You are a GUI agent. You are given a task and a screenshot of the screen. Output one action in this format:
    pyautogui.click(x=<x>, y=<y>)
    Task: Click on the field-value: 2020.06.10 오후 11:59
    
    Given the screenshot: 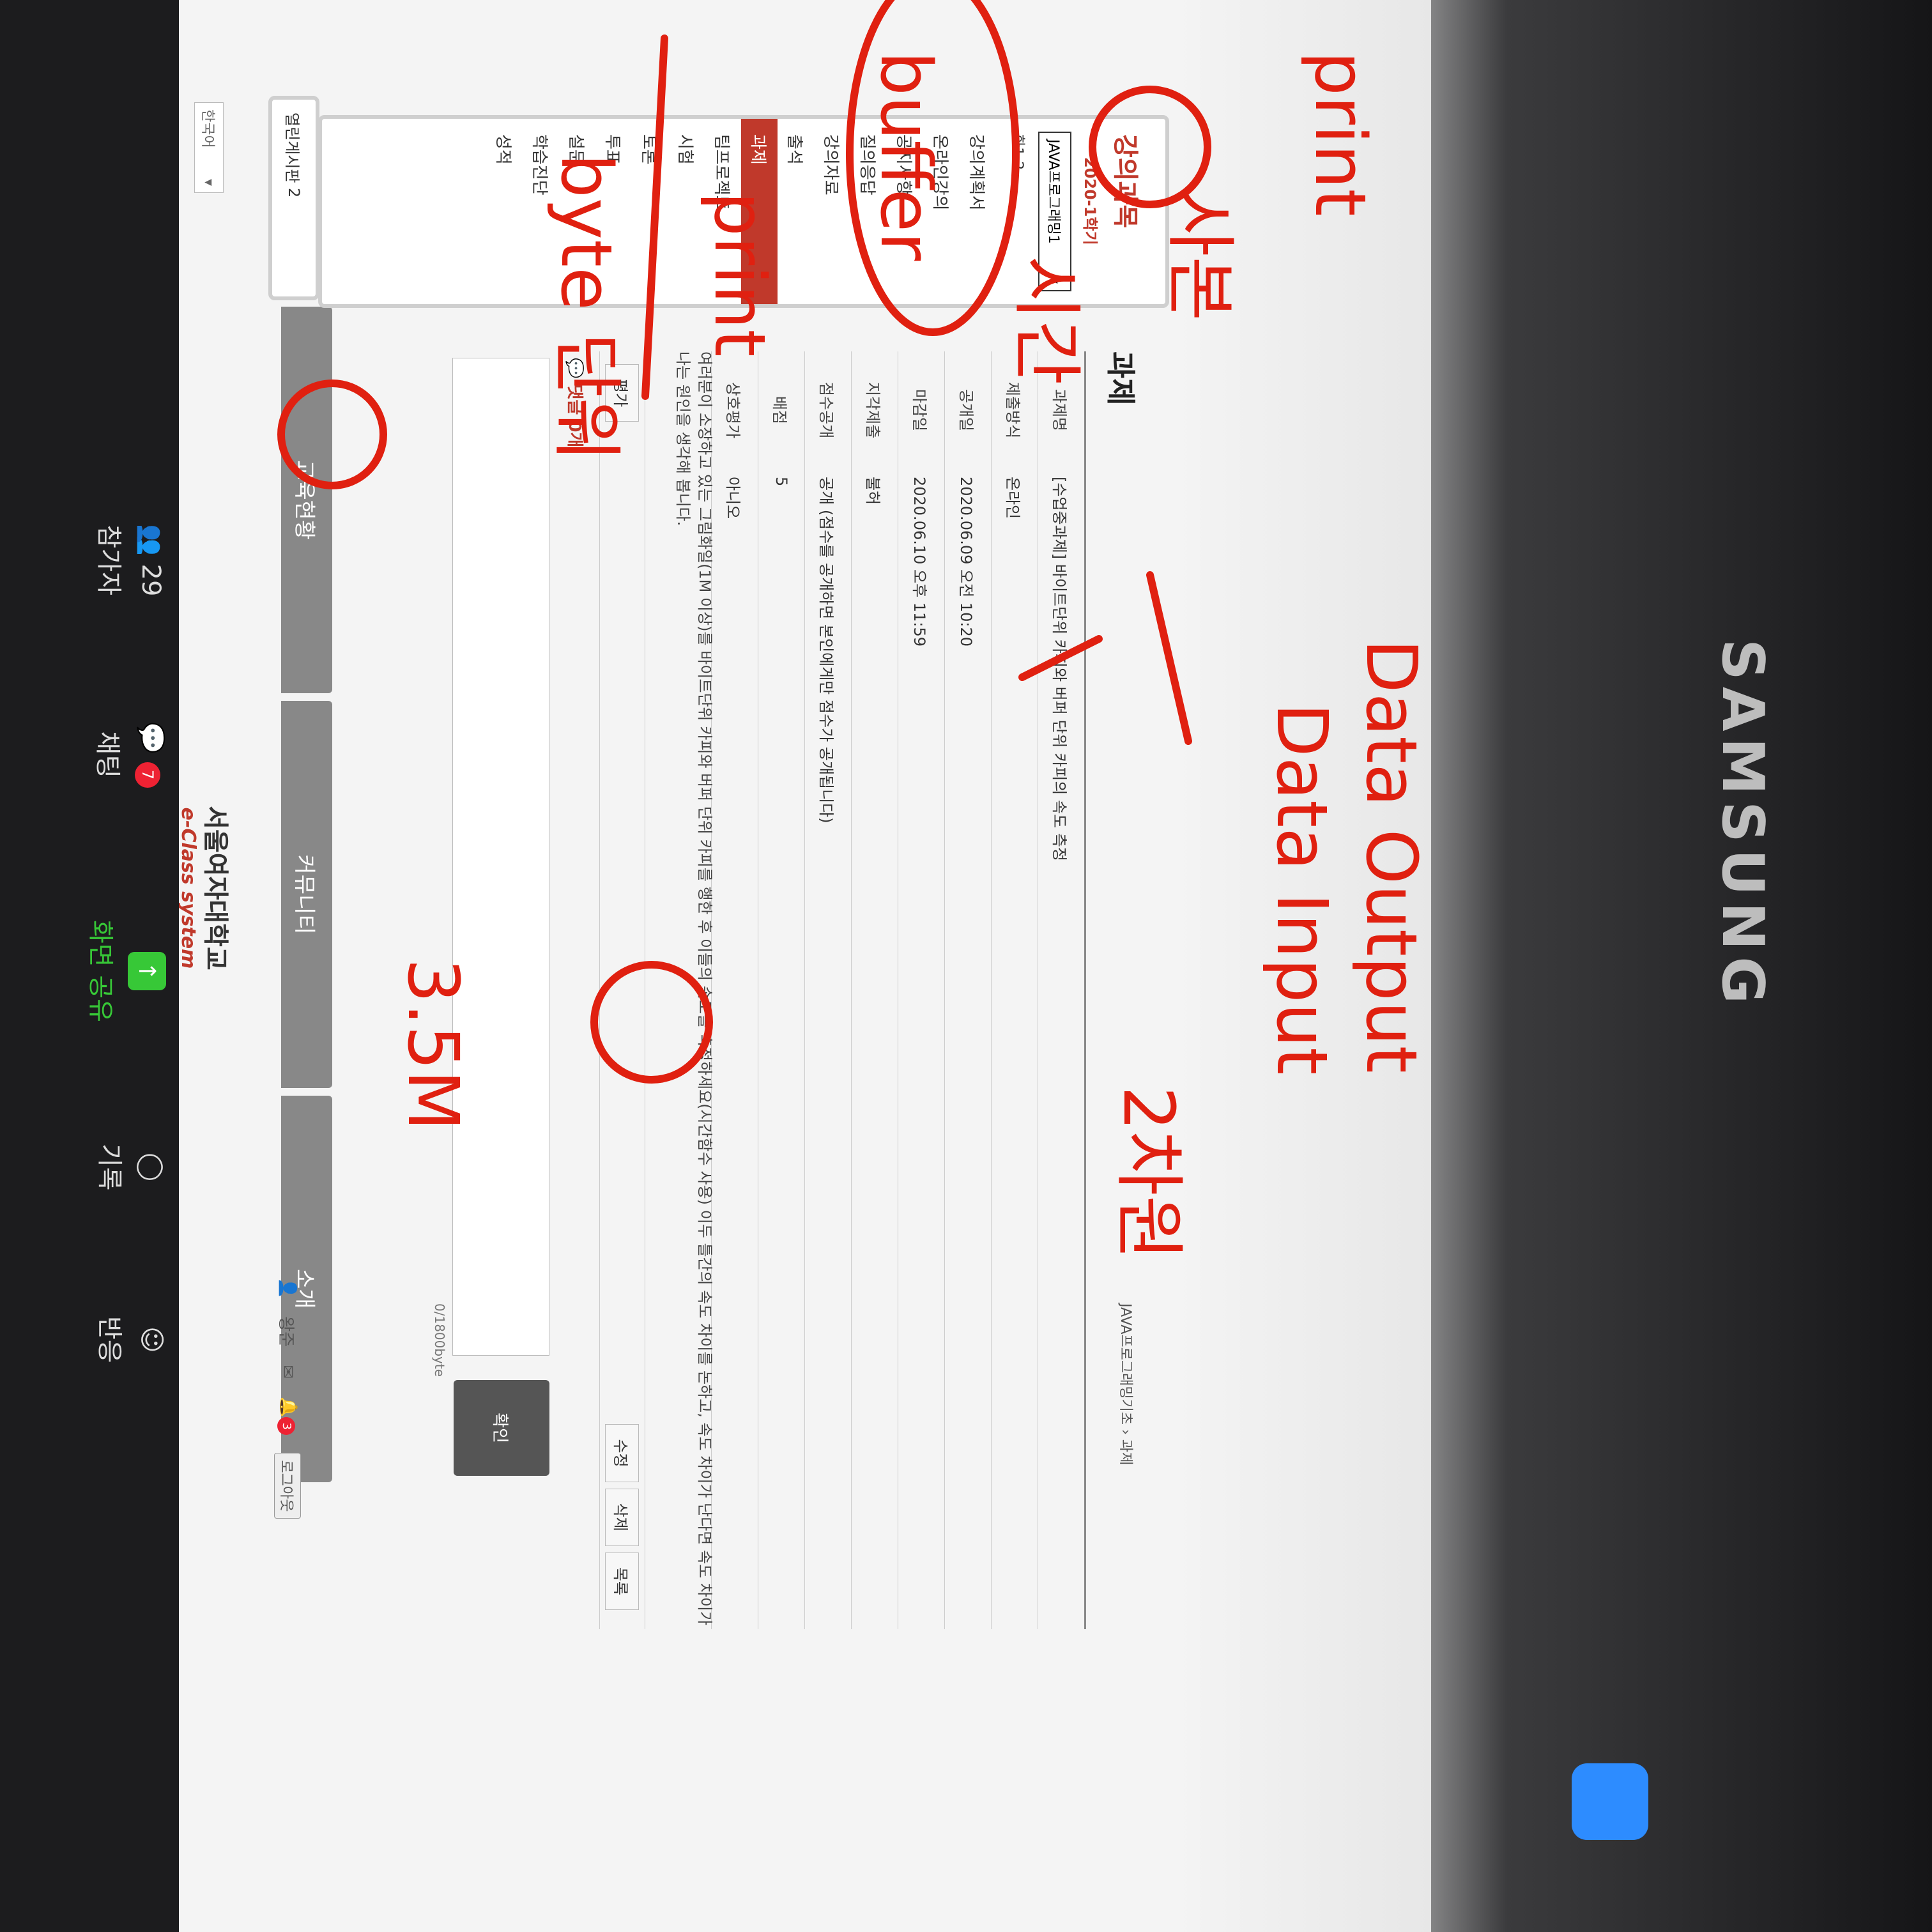 What is the action you would take?
    pyautogui.click(x=921, y=1049)
    